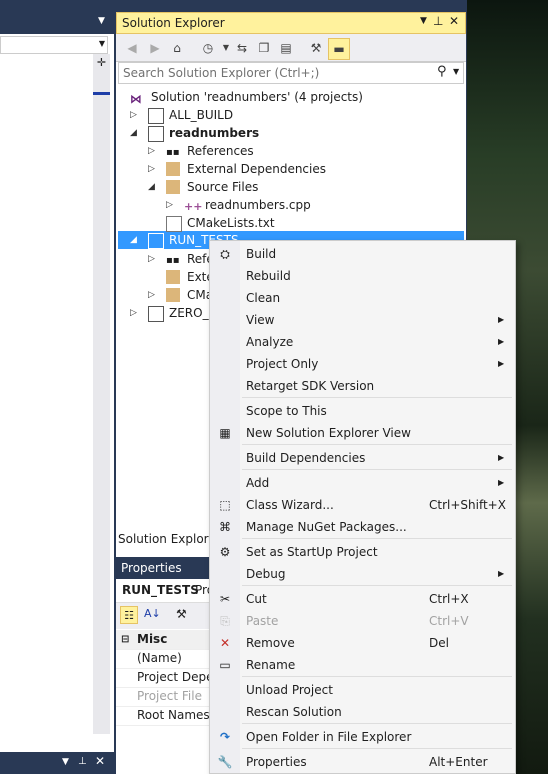  Describe the element at coordinates (129, 615) in the screenshot. I see `categorized-icon: ☷` at that location.